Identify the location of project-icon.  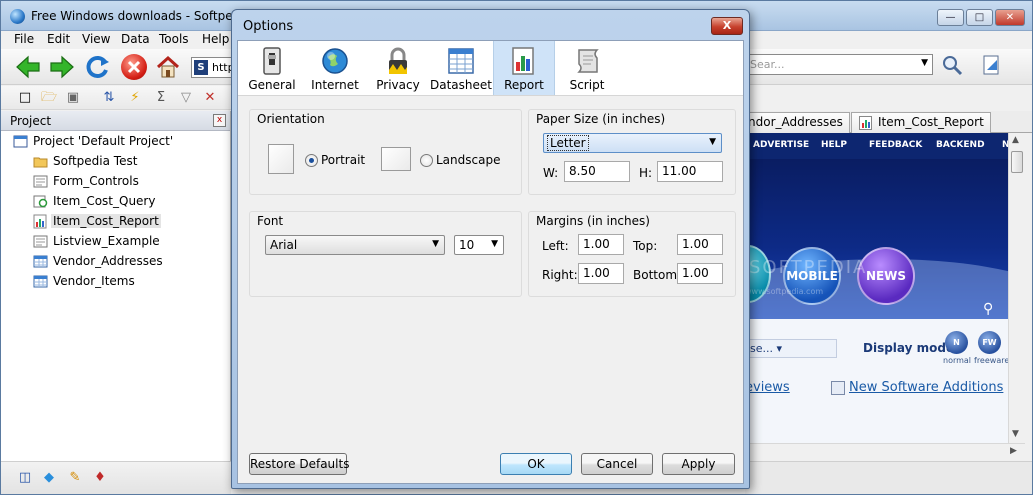
(20, 141).